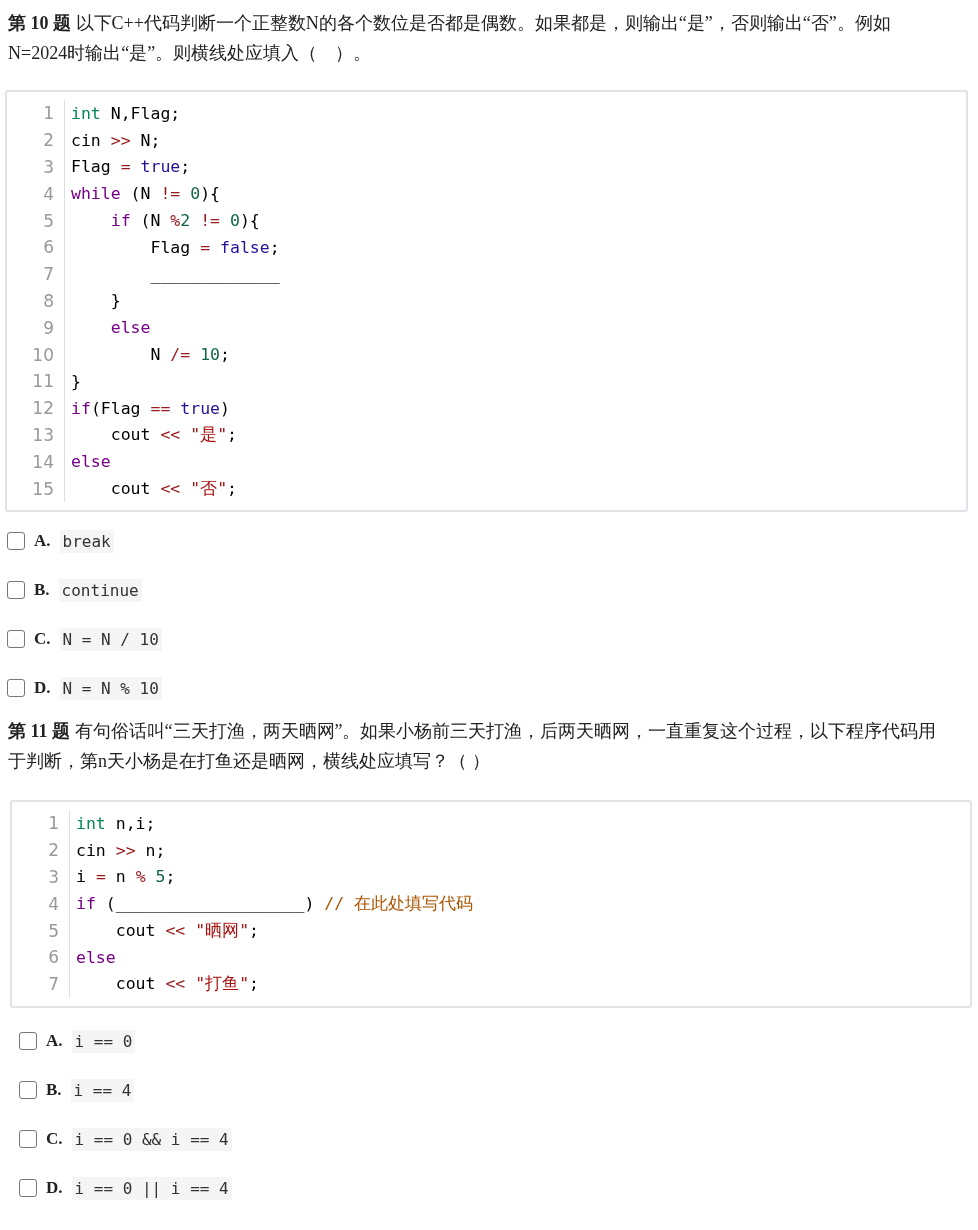 The height and width of the screenshot is (1230, 978). What do you see at coordinates (151, 1139) in the screenshot?
I see `option-code: i == 0 && i == 4` at bounding box center [151, 1139].